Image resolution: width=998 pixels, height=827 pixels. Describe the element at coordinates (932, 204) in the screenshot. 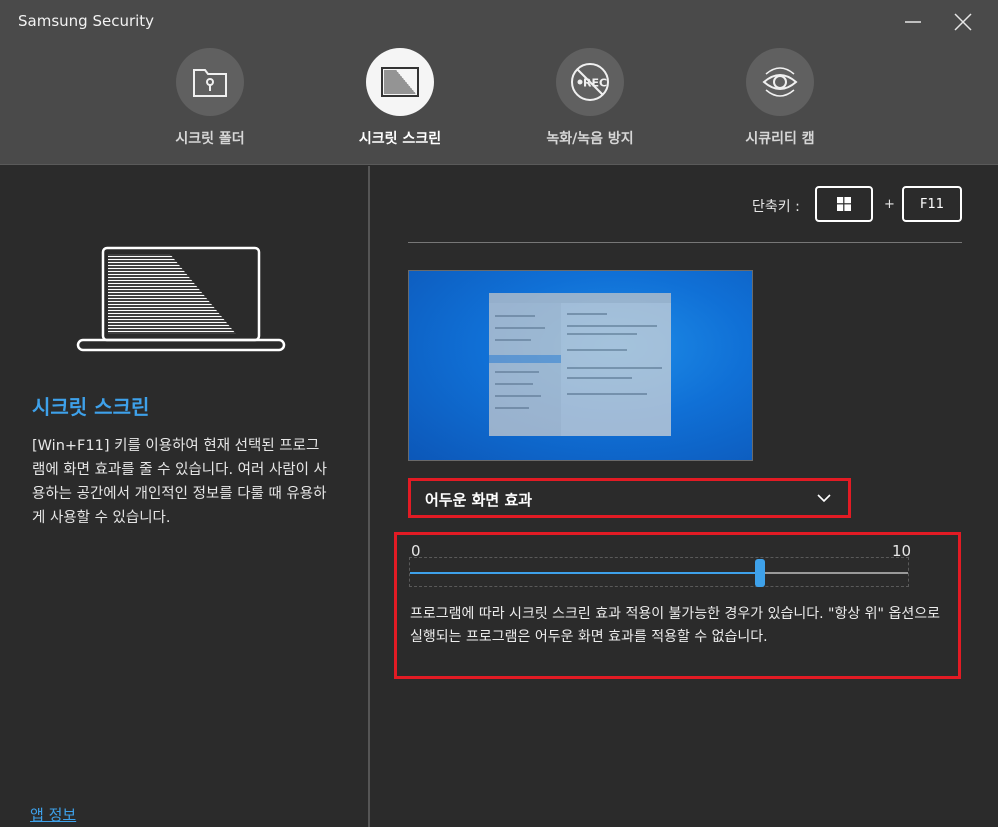

I see `shortcut-key-f11: F11` at that location.